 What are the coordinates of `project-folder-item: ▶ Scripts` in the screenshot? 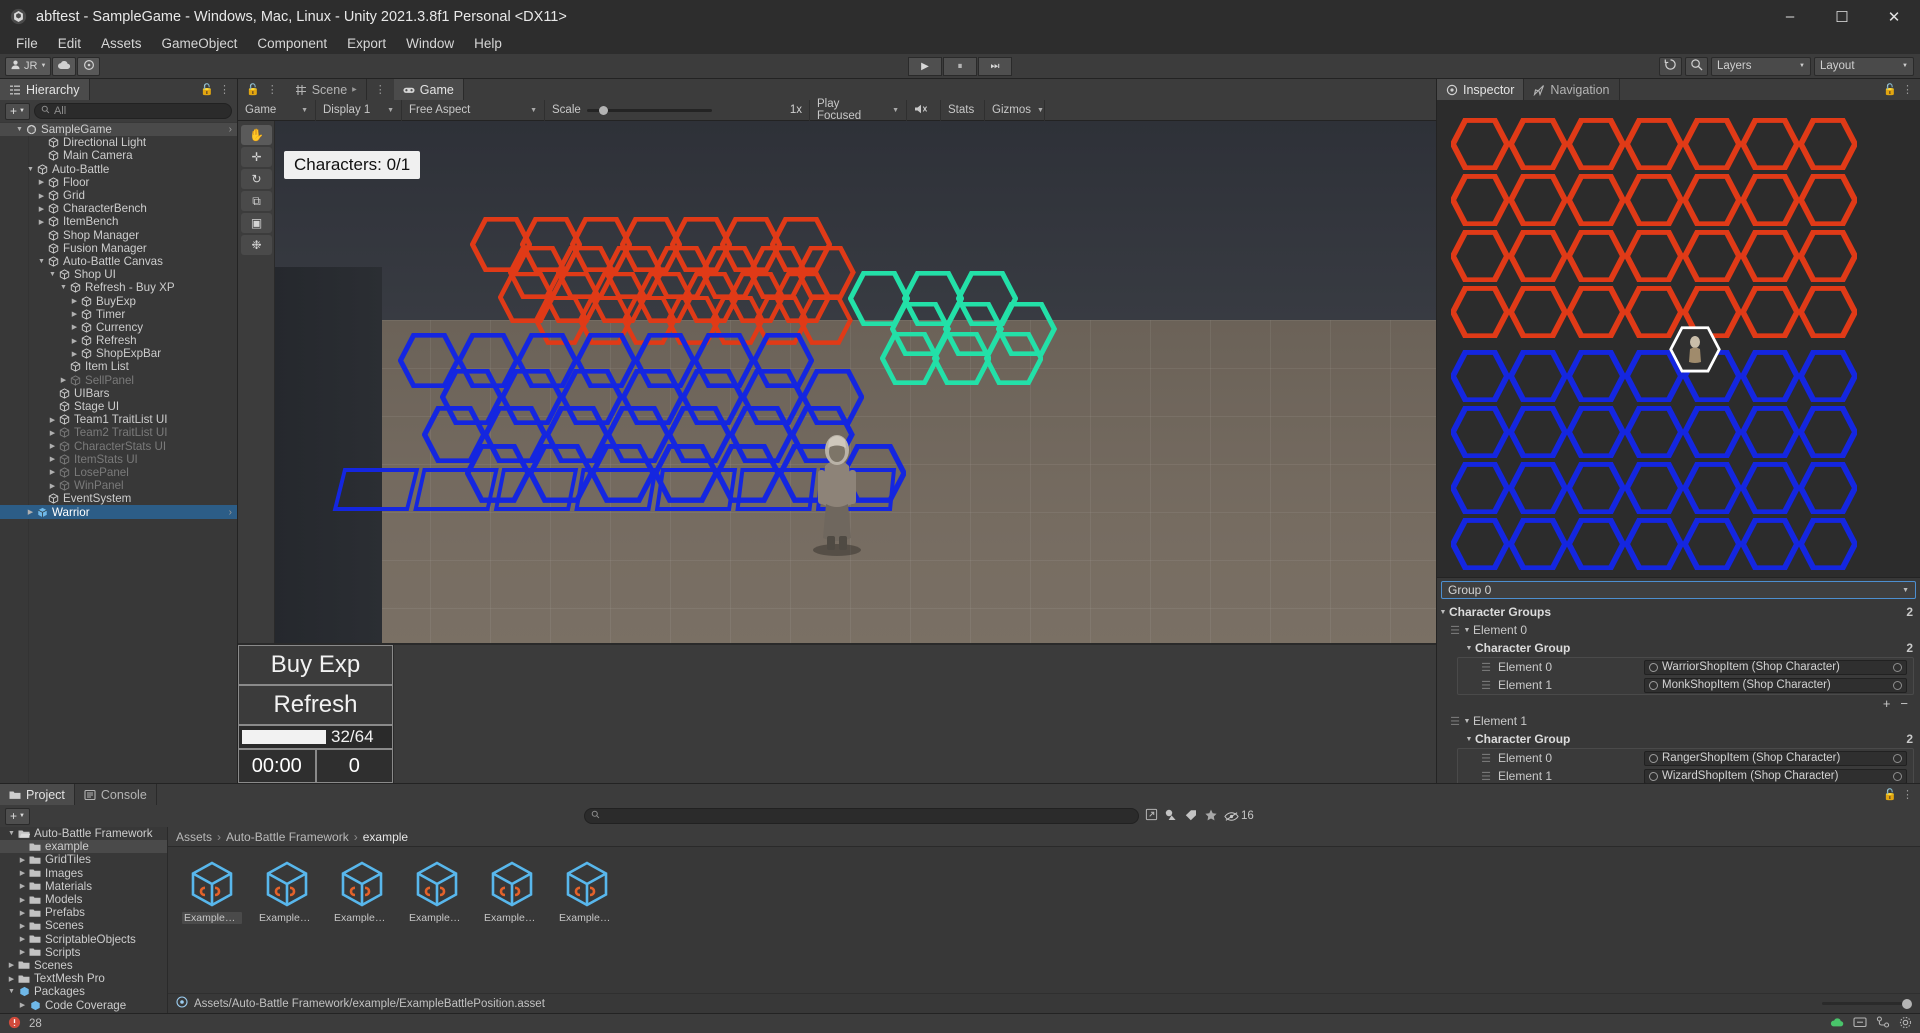 It's located at (83, 952).